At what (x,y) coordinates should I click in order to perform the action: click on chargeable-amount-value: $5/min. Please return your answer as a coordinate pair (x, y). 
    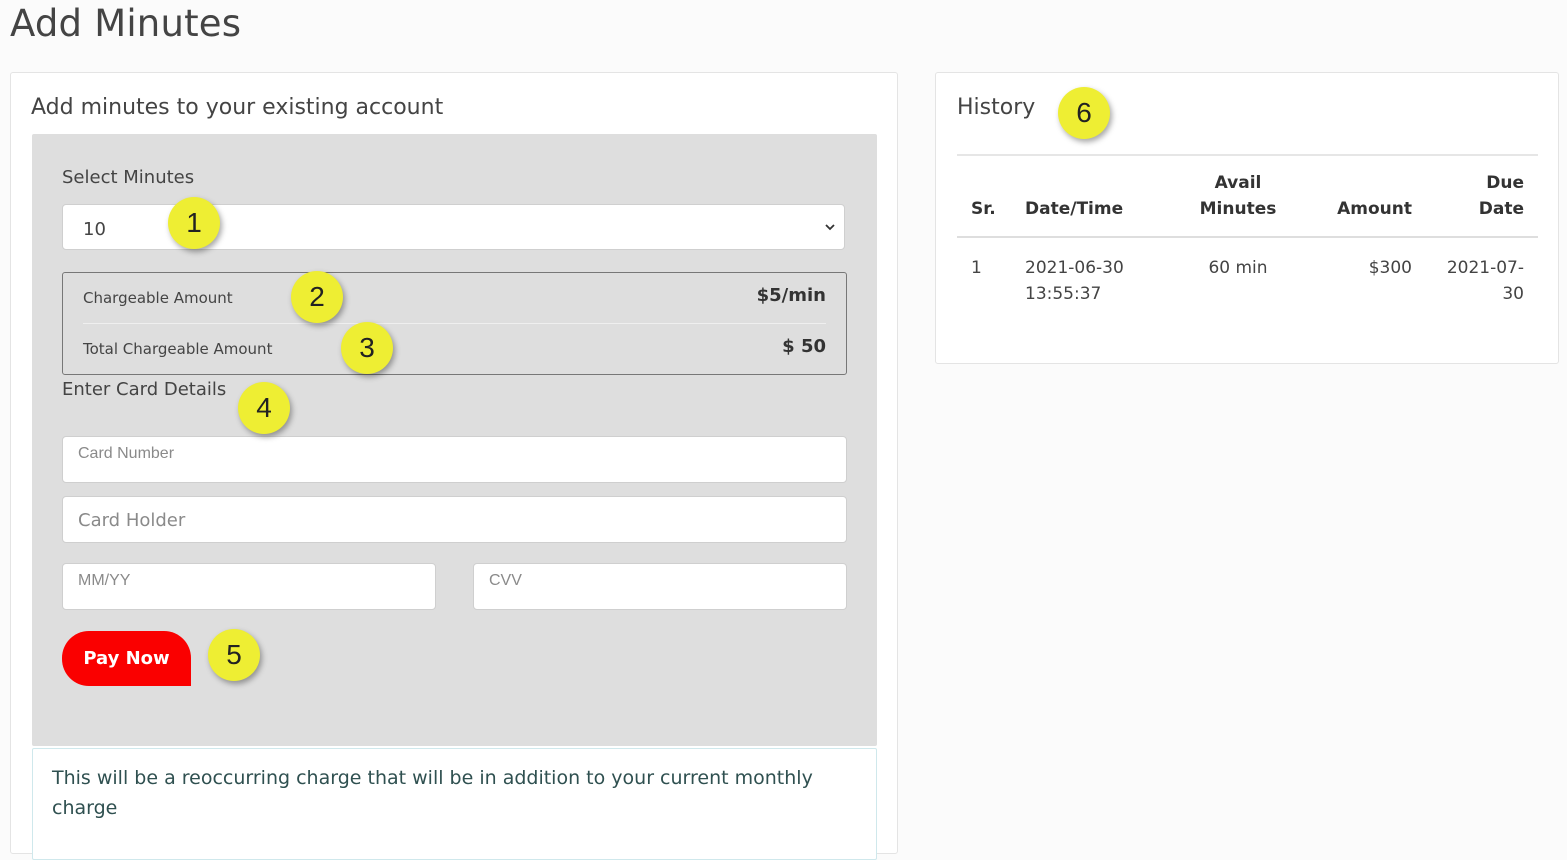
    Looking at the image, I should click on (791, 295).